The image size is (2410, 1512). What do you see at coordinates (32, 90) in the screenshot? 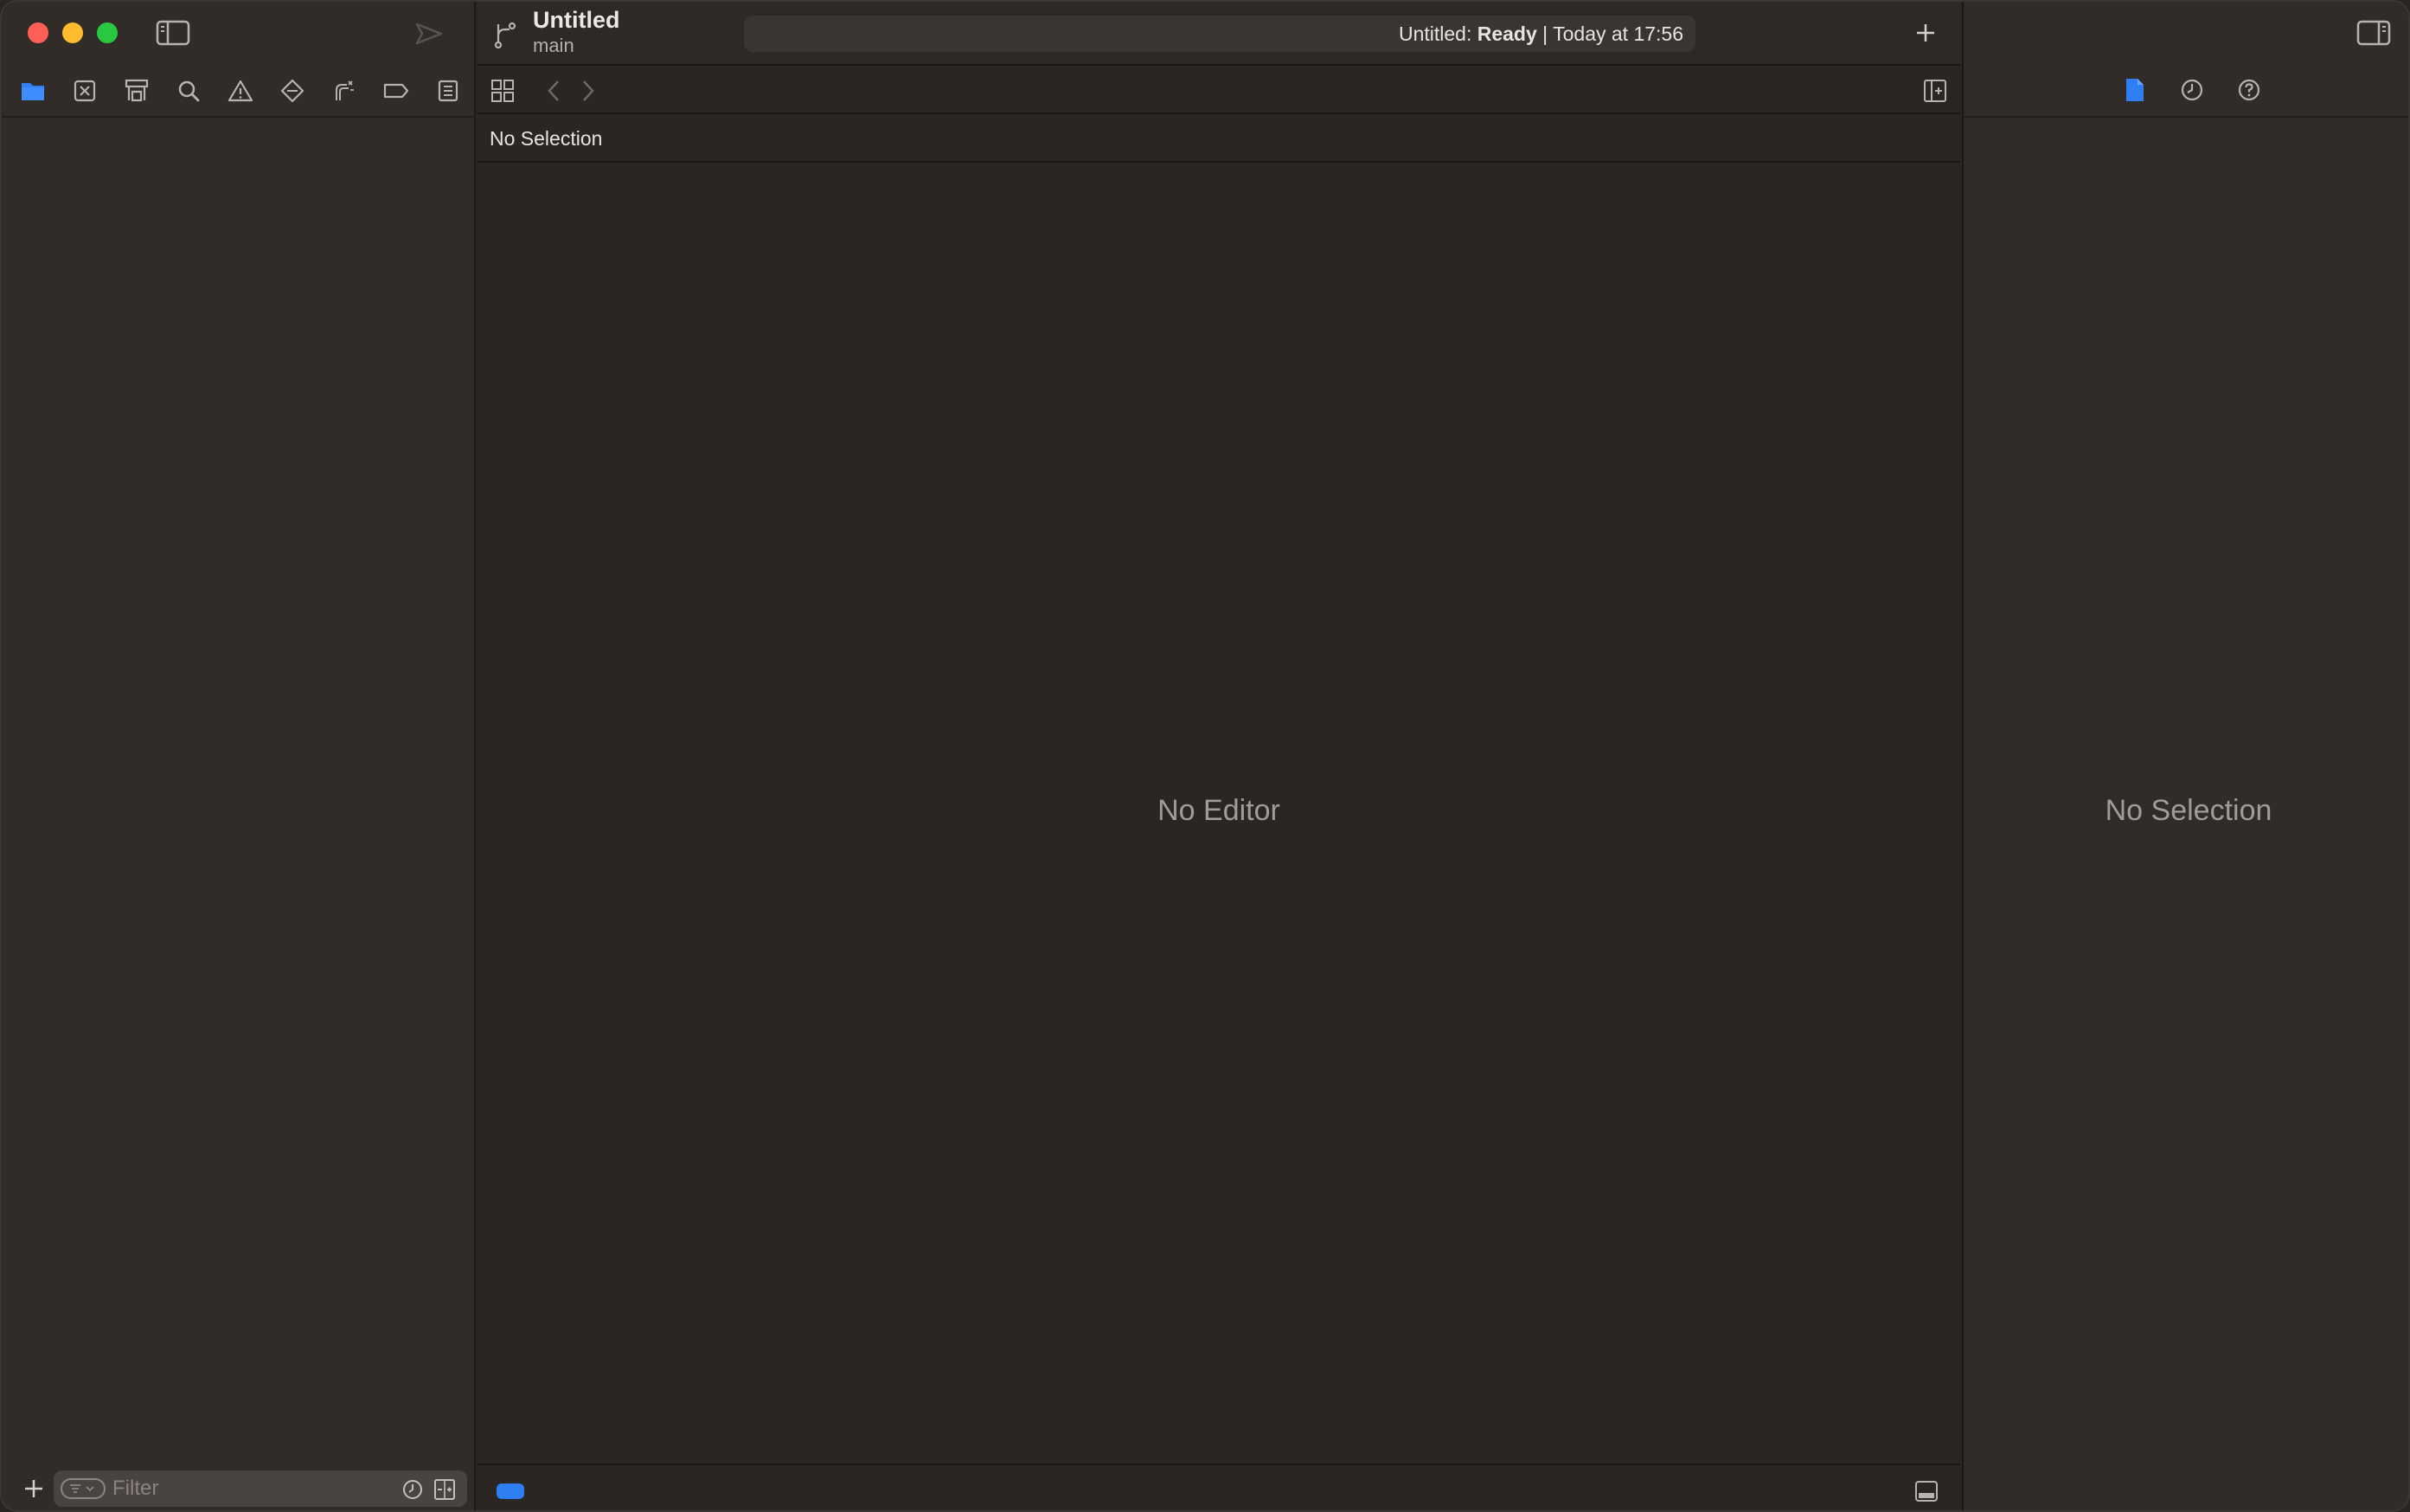
I see `project-navigator-folder-icon` at bounding box center [32, 90].